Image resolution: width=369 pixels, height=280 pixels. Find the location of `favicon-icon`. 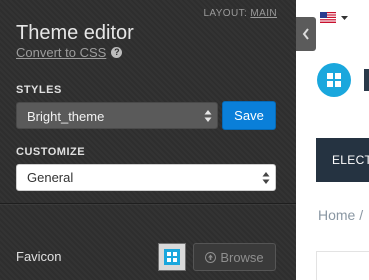

favicon-icon is located at coordinates (172, 257).